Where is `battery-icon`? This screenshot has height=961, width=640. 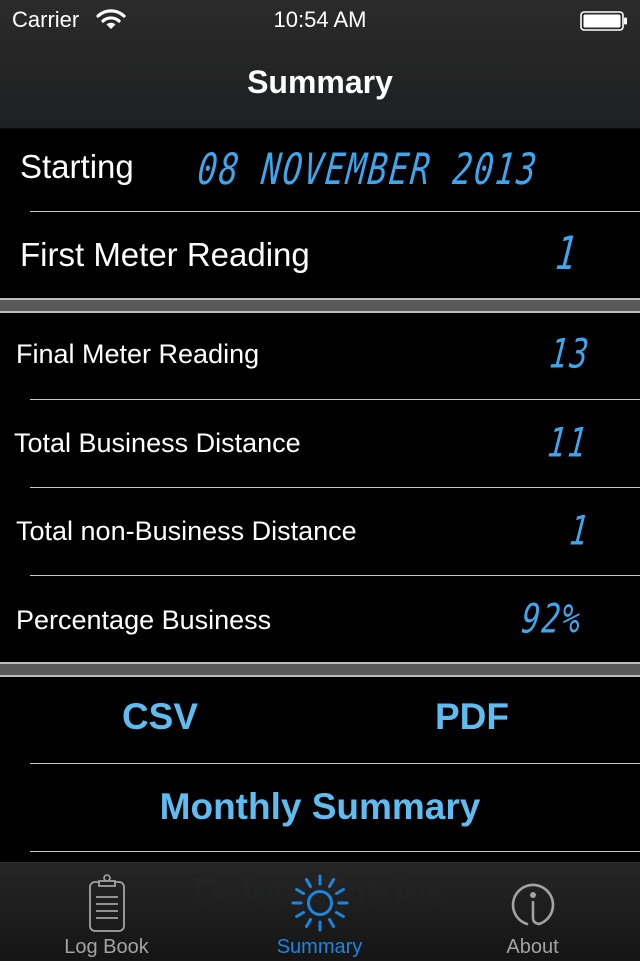 battery-icon is located at coordinates (603, 21).